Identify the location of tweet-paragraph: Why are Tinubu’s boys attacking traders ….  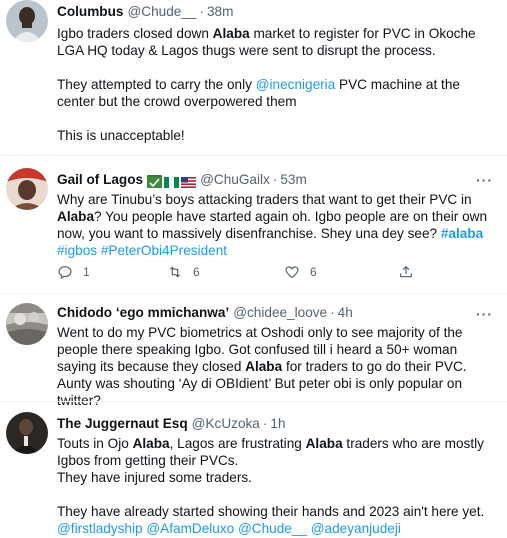
(278, 225).